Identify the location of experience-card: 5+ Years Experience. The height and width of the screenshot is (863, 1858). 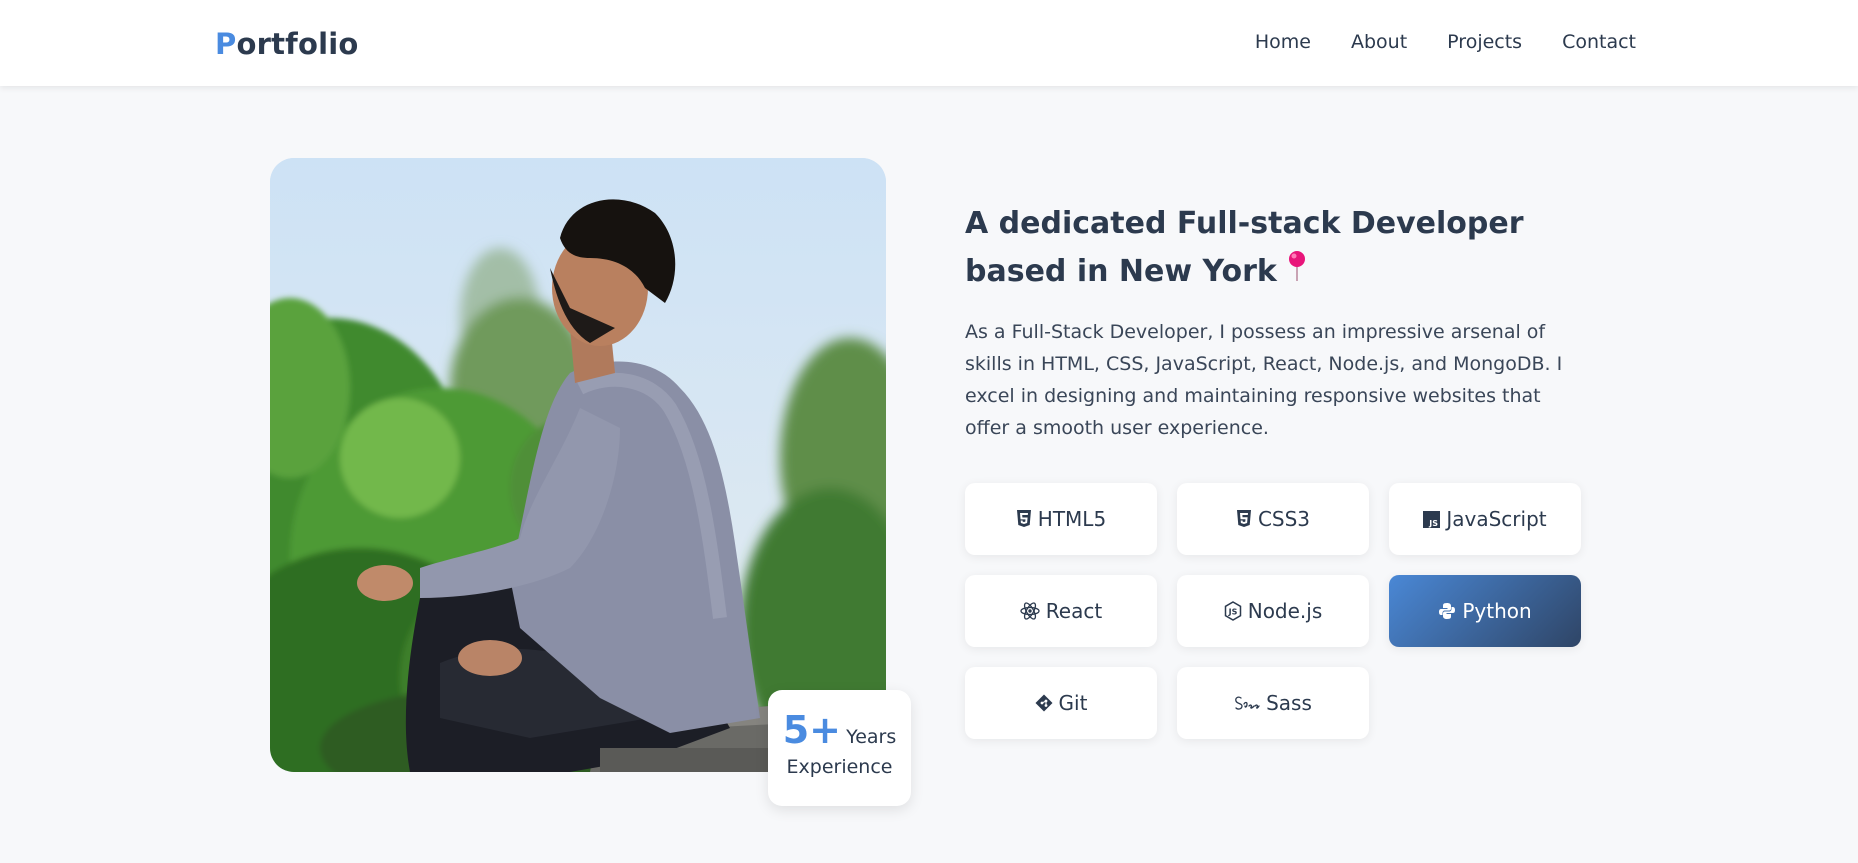
(839, 748).